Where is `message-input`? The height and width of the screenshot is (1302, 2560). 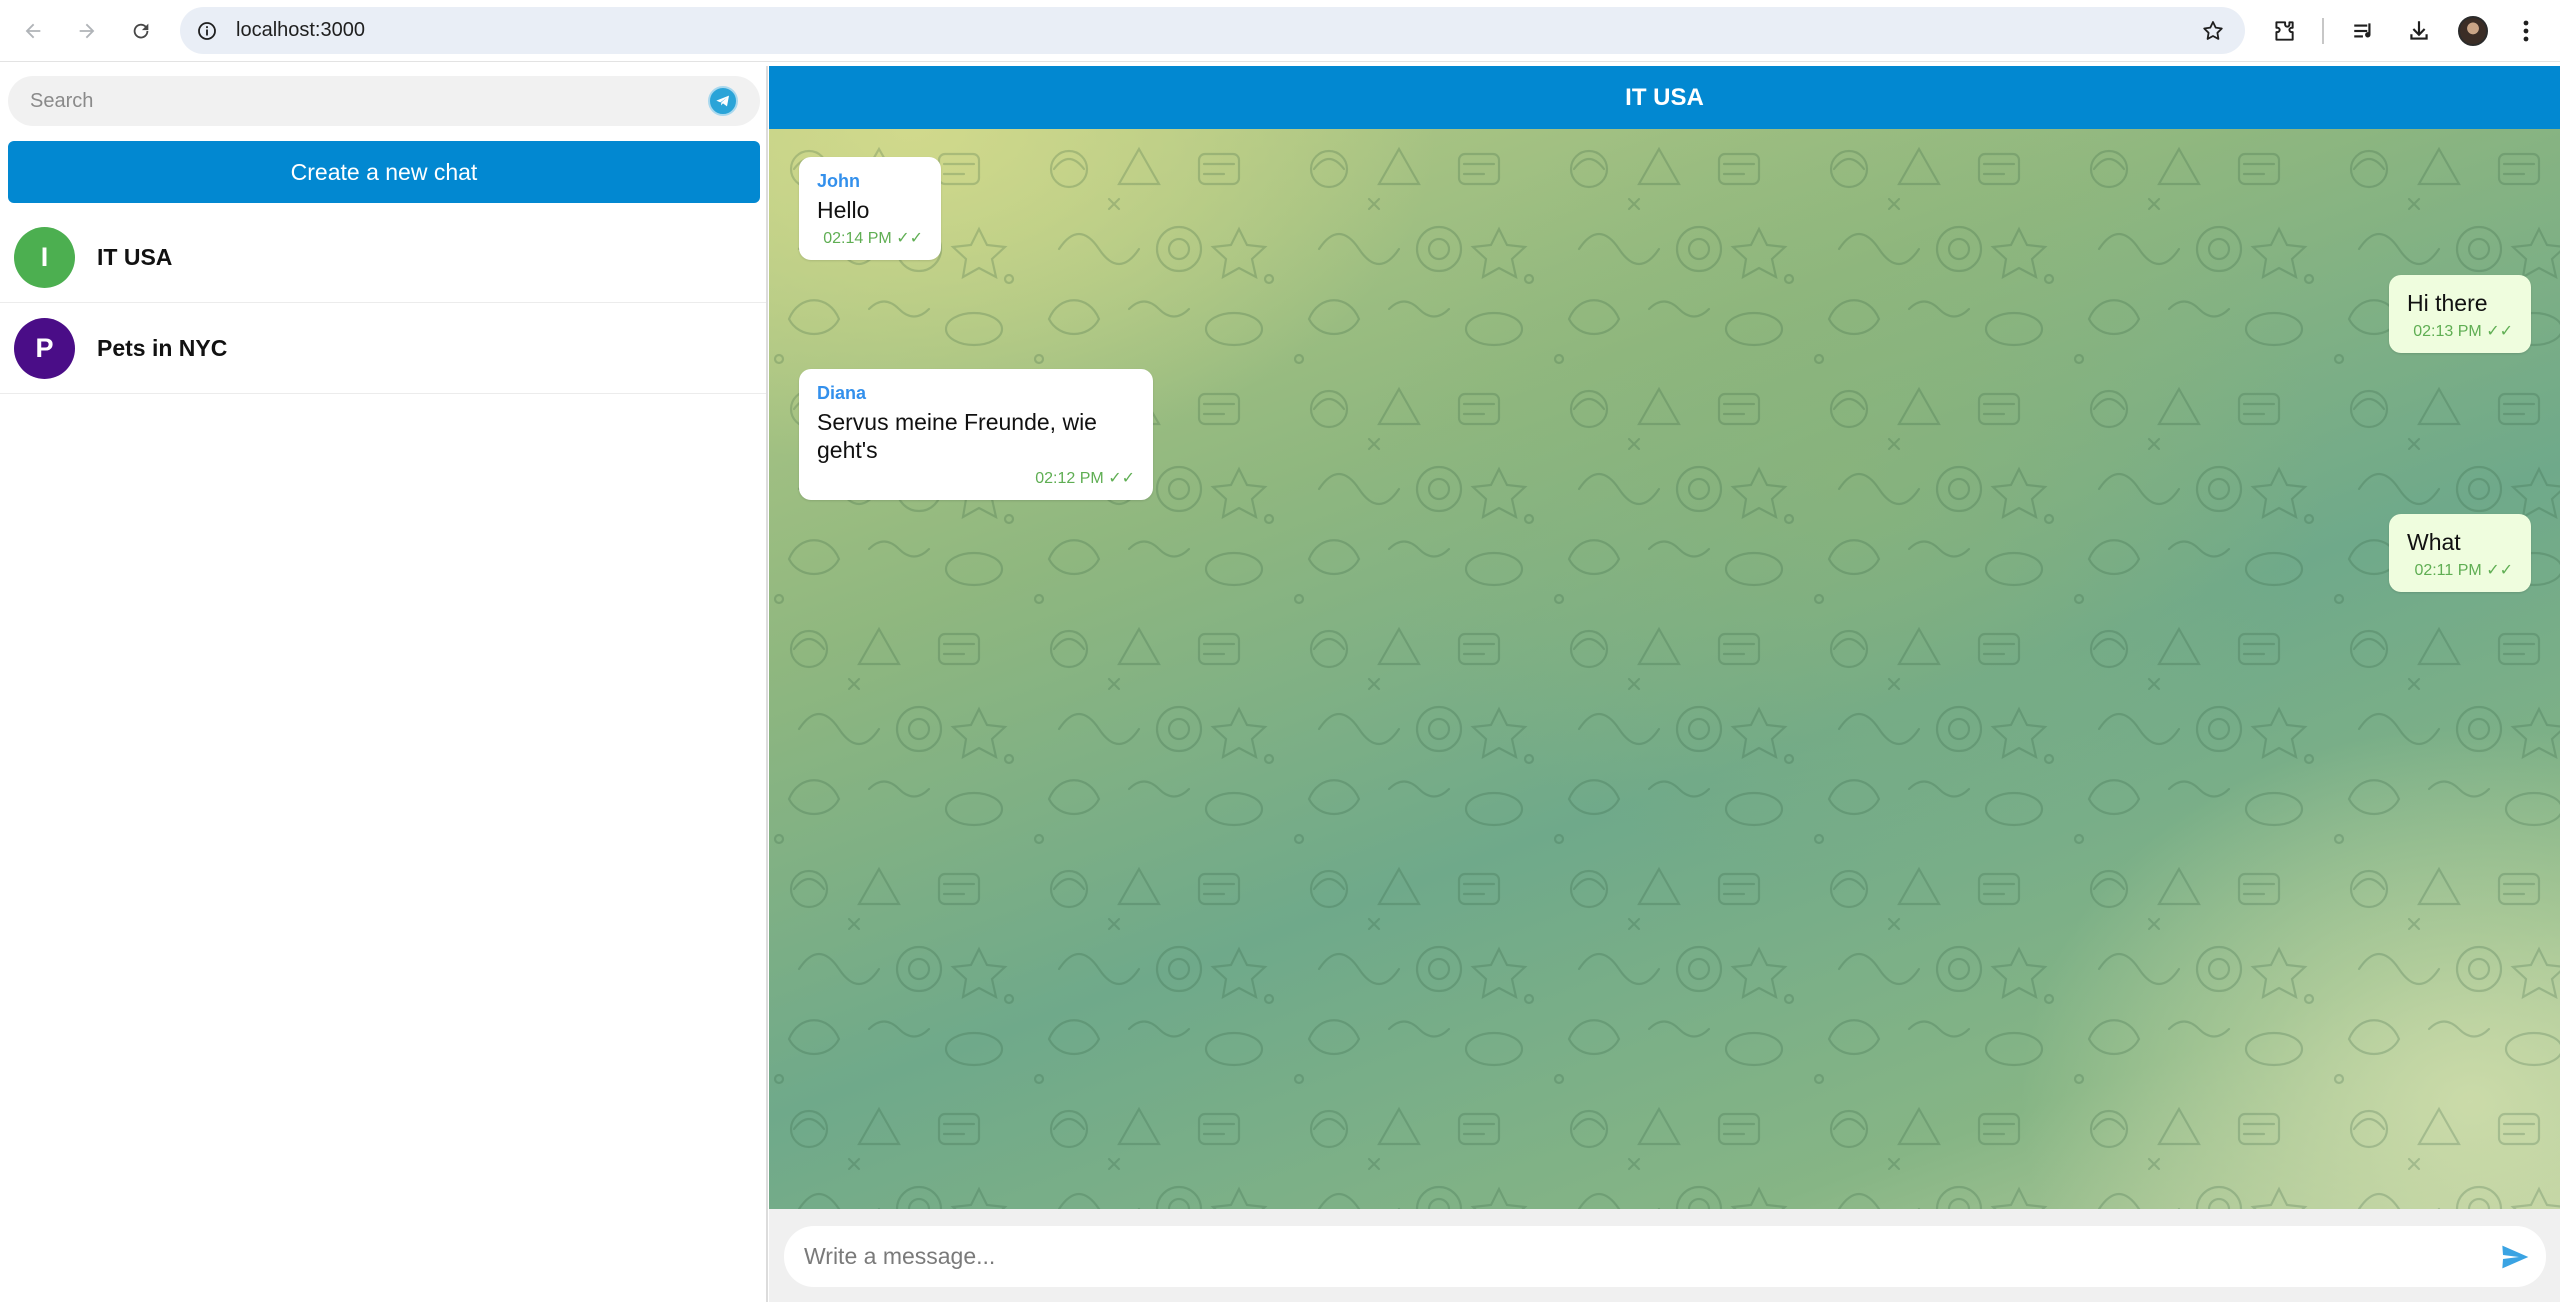
message-input is located at coordinates (1622, 1256).